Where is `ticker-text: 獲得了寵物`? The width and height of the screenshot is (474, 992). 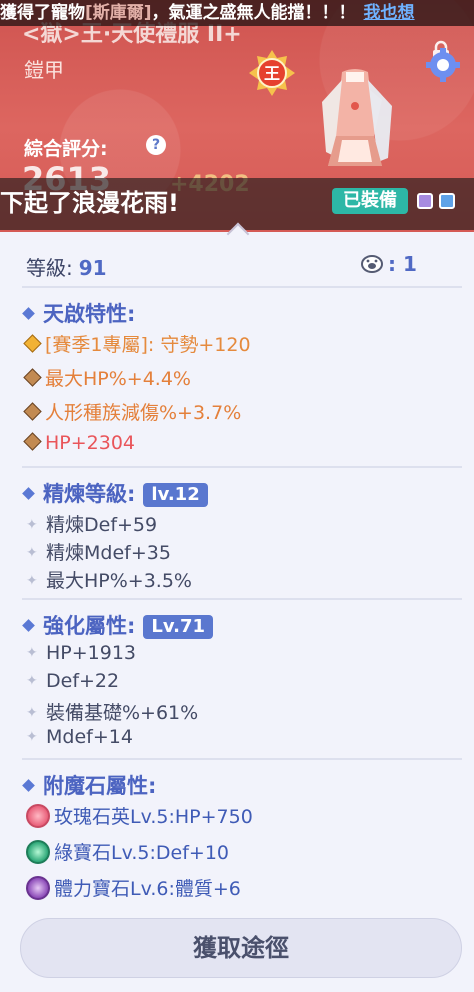
ticker-text: 獲得了寵物 is located at coordinates (42, 13).